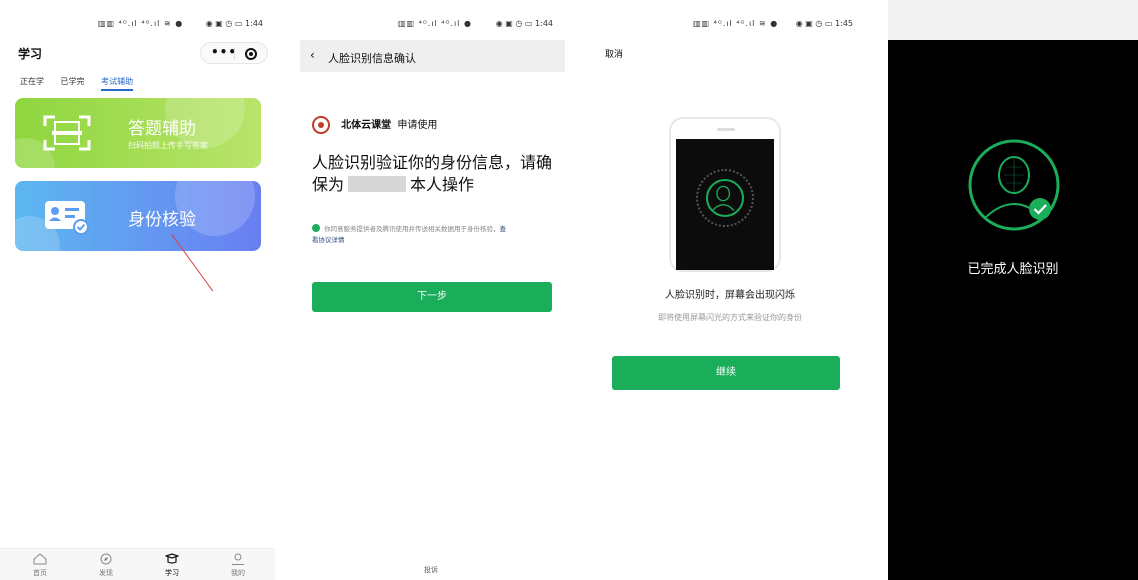  Describe the element at coordinates (251, 54) in the screenshot. I see `close-miniprogram-icon` at that location.